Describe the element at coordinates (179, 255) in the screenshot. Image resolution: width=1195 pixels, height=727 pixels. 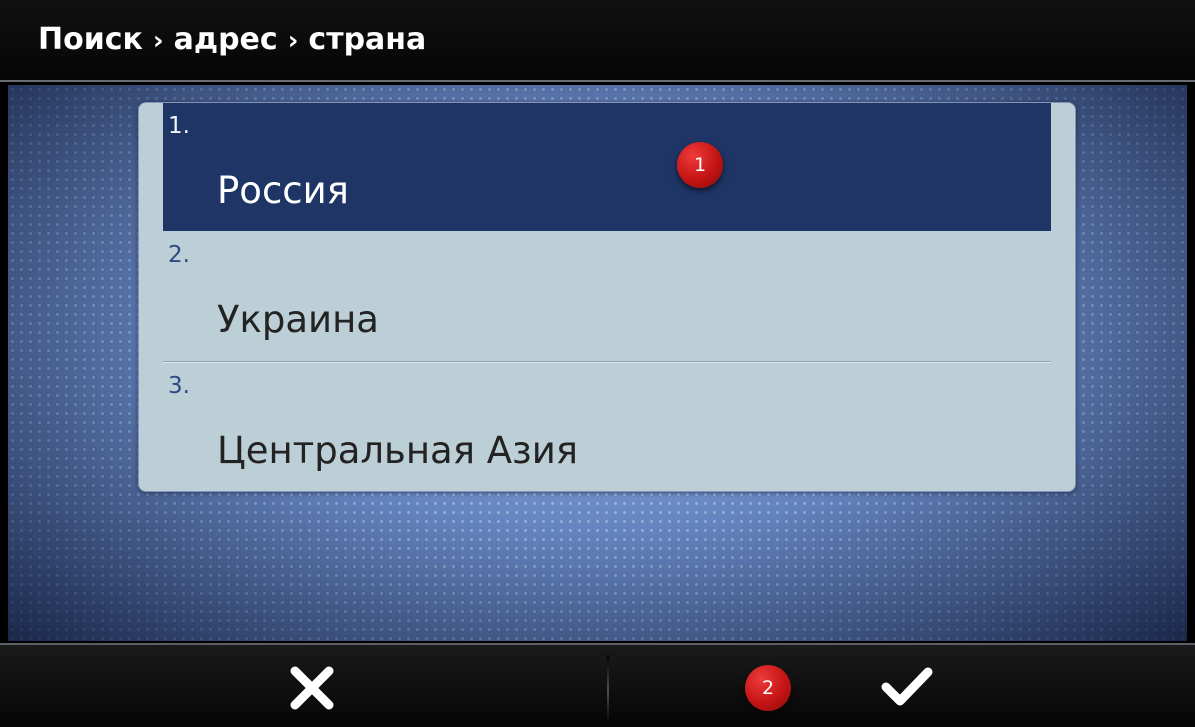
I see `item-number: 2.` at that location.